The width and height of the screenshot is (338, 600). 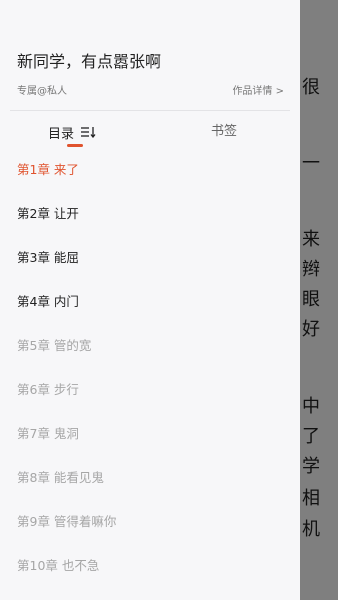 I want to click on header-divider, so click(x=150, y=110).